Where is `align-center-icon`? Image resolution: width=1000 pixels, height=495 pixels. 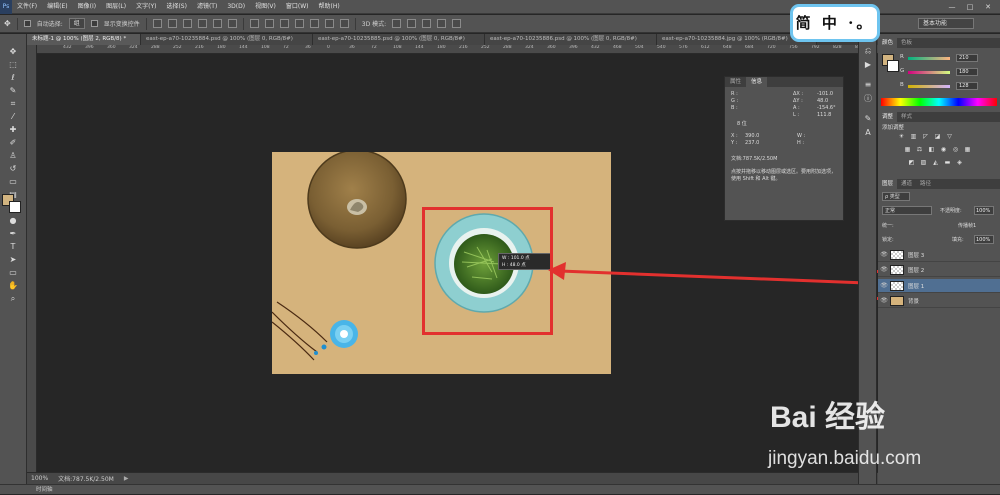 align-center-icon is located at coordinates (217, 23).